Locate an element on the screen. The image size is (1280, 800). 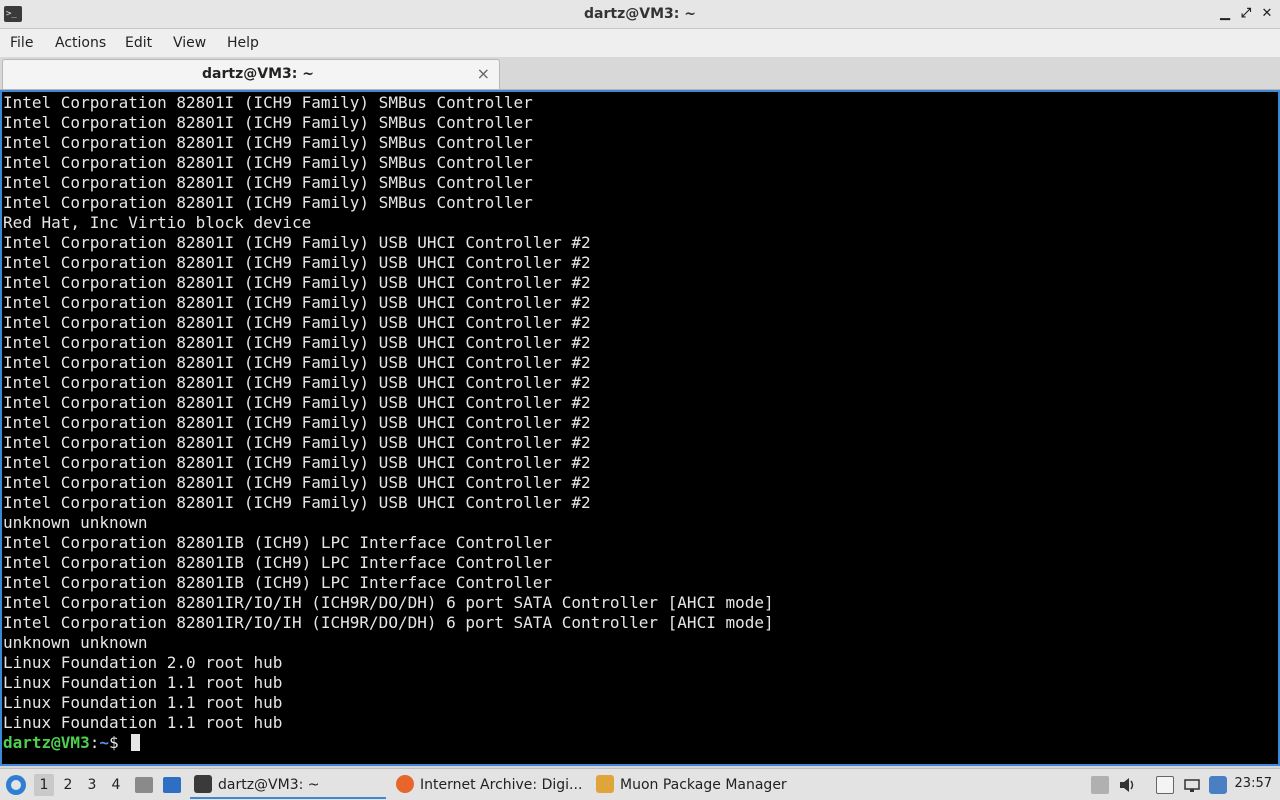
close-button: ✕ is located at coordinates (1267, 14).